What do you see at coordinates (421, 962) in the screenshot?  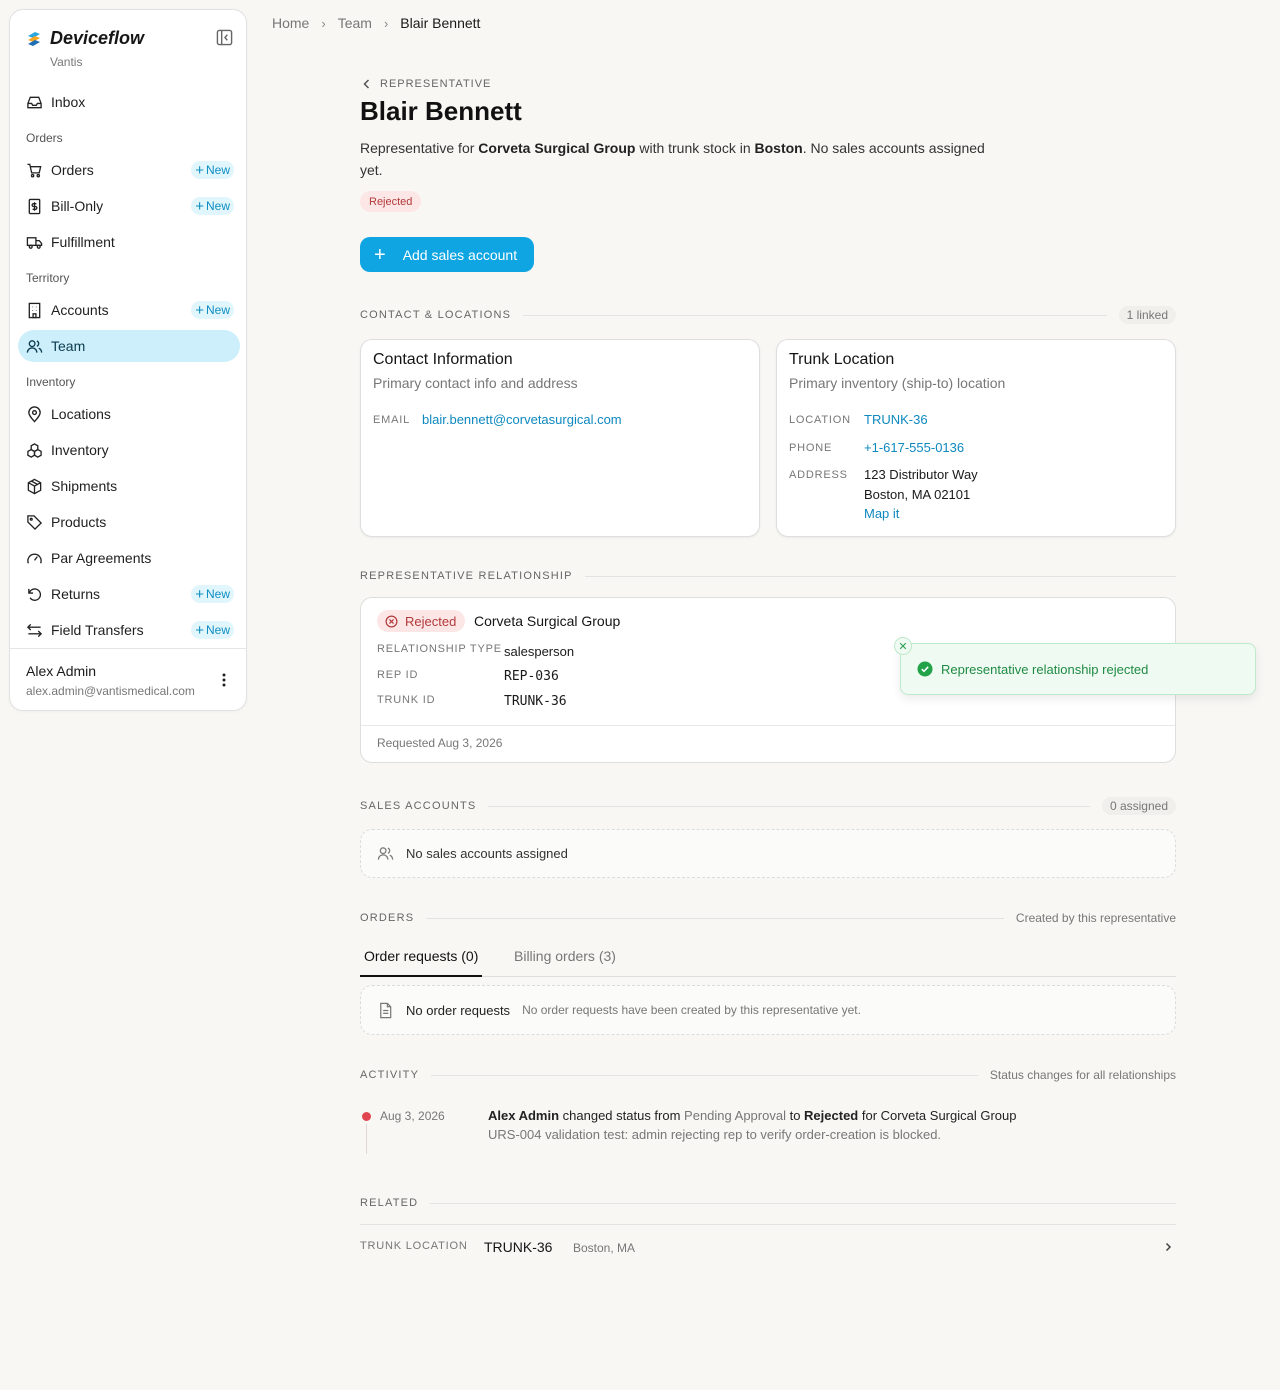 I see `tab-order-requests: Order requests (0)` at bounding box center [421, 962].